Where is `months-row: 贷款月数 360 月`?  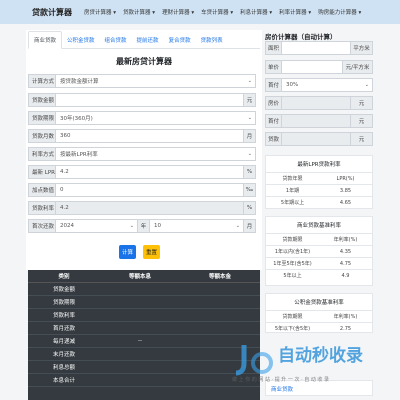
months-row: 贷款月数 360 月 is located at coordinates (142, 136).